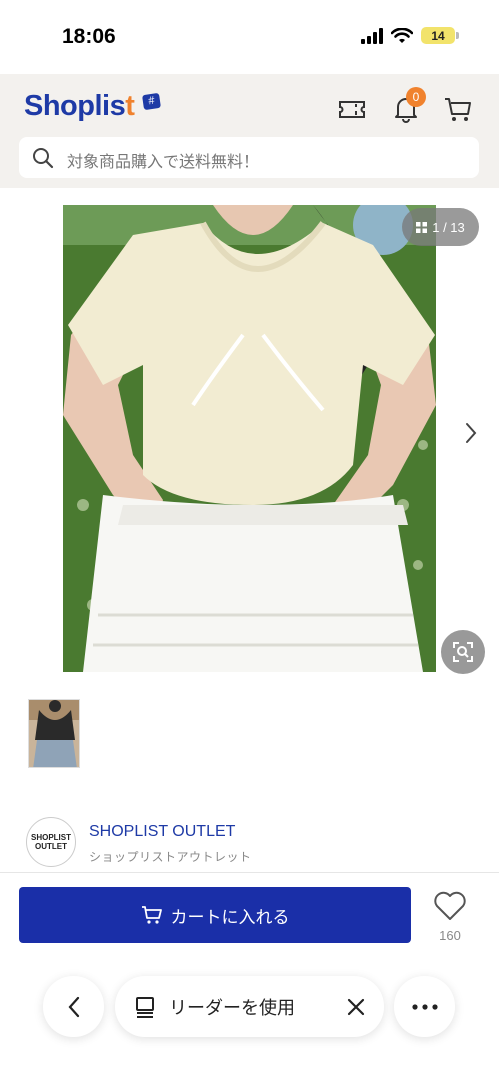  Describe the element at coordinates (130, 106) in the screenshot. I see `logo-accent-text: t` at that location.